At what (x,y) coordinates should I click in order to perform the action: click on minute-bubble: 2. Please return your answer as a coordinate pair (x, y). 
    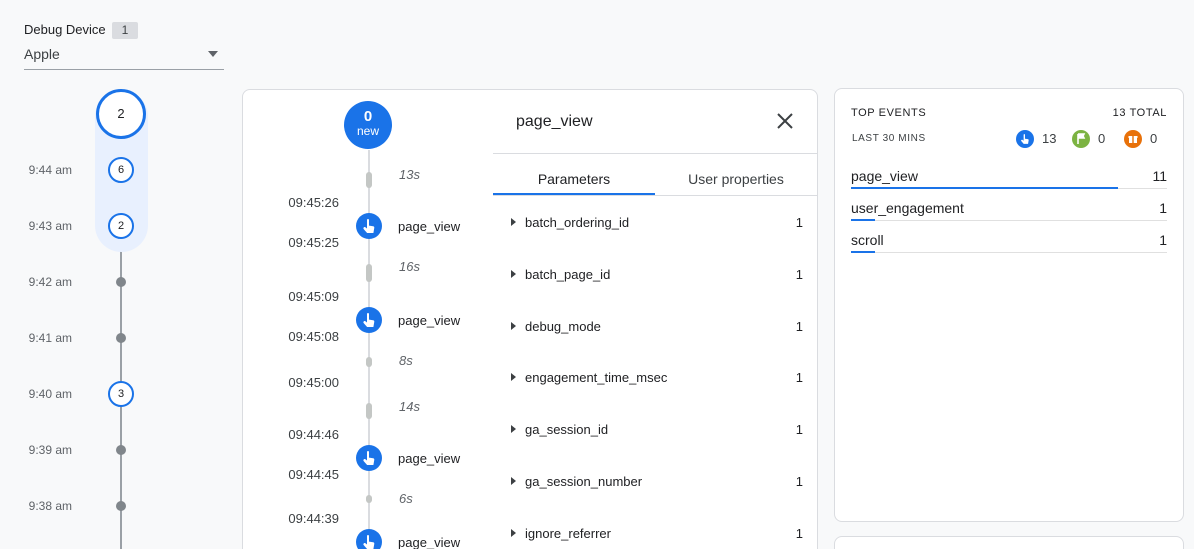
    Looking at the image, I should click on (121, 226).